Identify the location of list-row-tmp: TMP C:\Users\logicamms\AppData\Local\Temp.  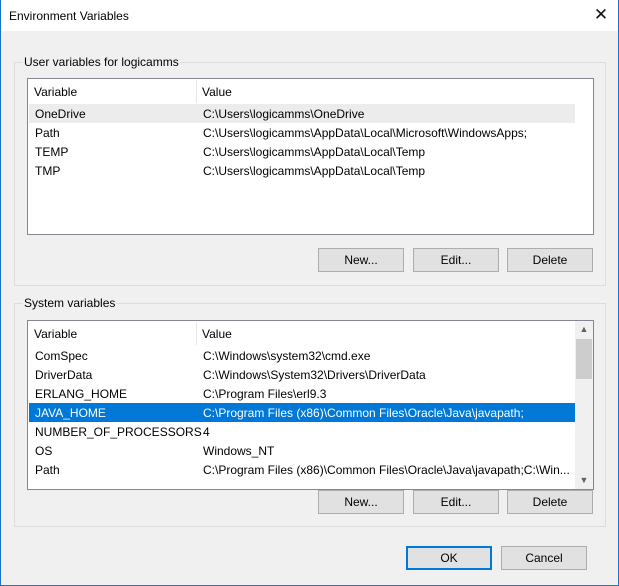
(302, 170).